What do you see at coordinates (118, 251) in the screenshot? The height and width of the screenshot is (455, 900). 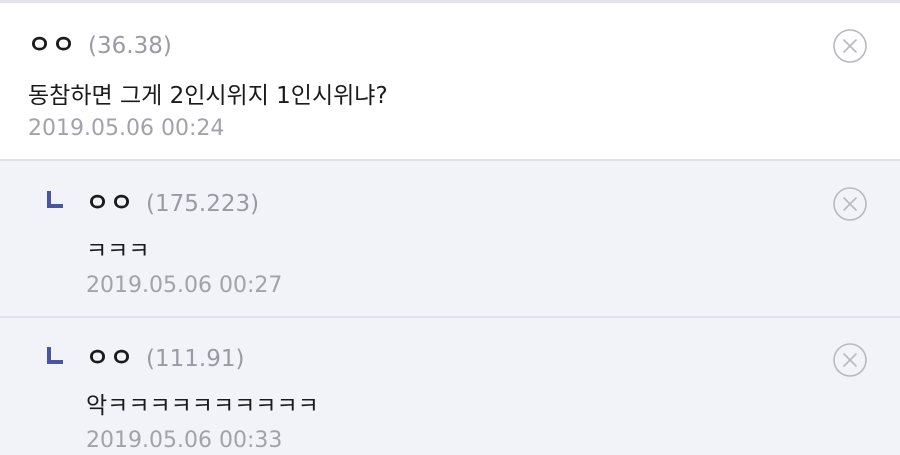 I see `comment-text: ㅋㅋㅋ` at bounding box center [118, 251].